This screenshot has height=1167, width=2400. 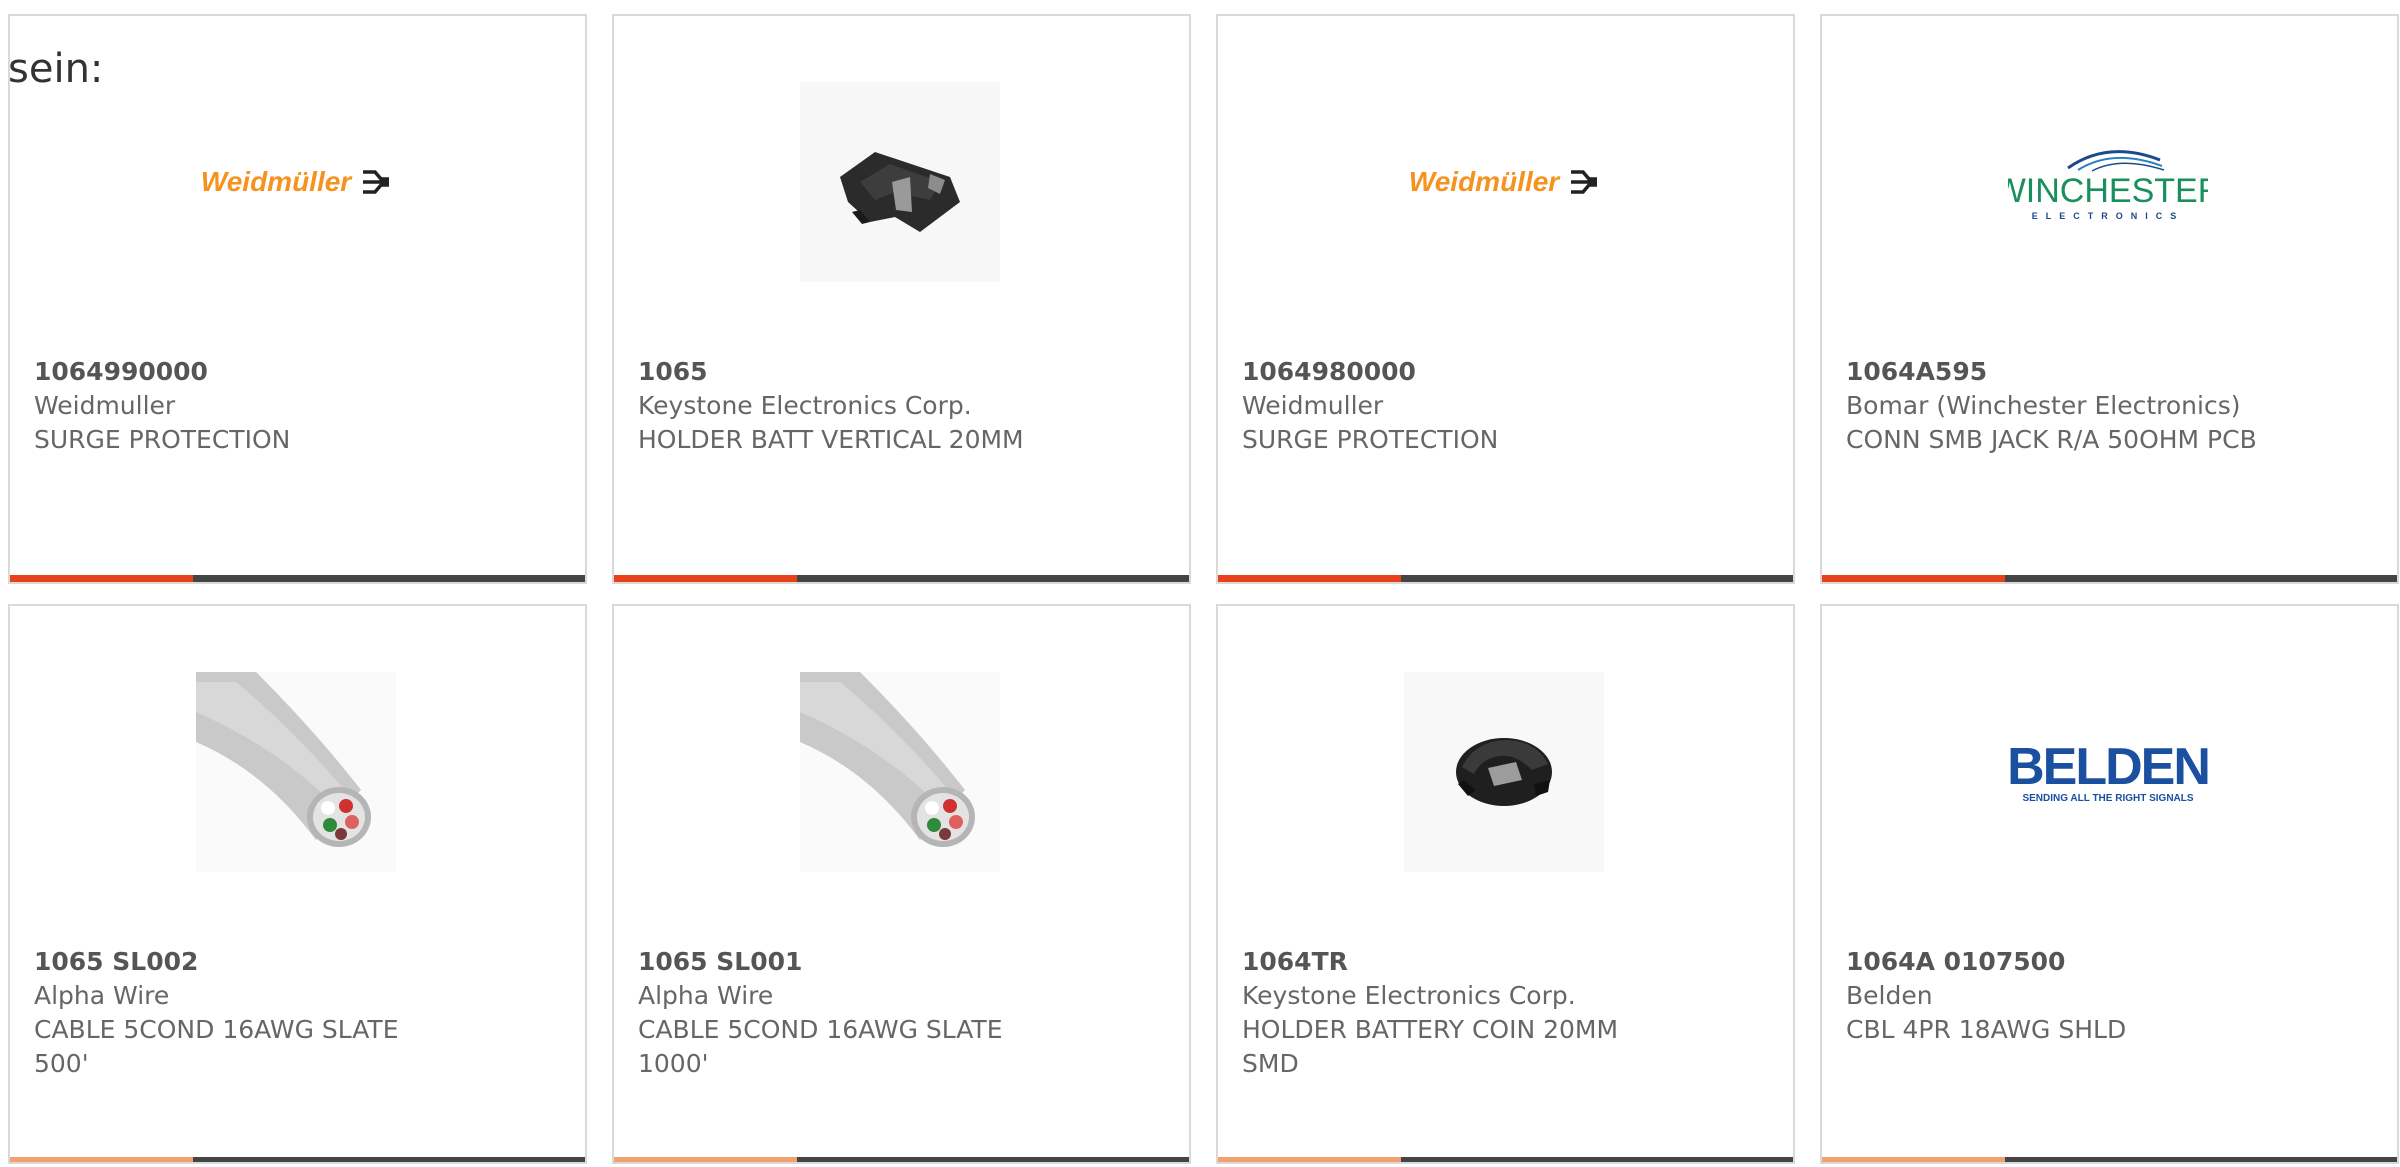 I want to click on description: HOLDER BATTERY COIN 20MM SMD, so click(x=1430, y=1046).